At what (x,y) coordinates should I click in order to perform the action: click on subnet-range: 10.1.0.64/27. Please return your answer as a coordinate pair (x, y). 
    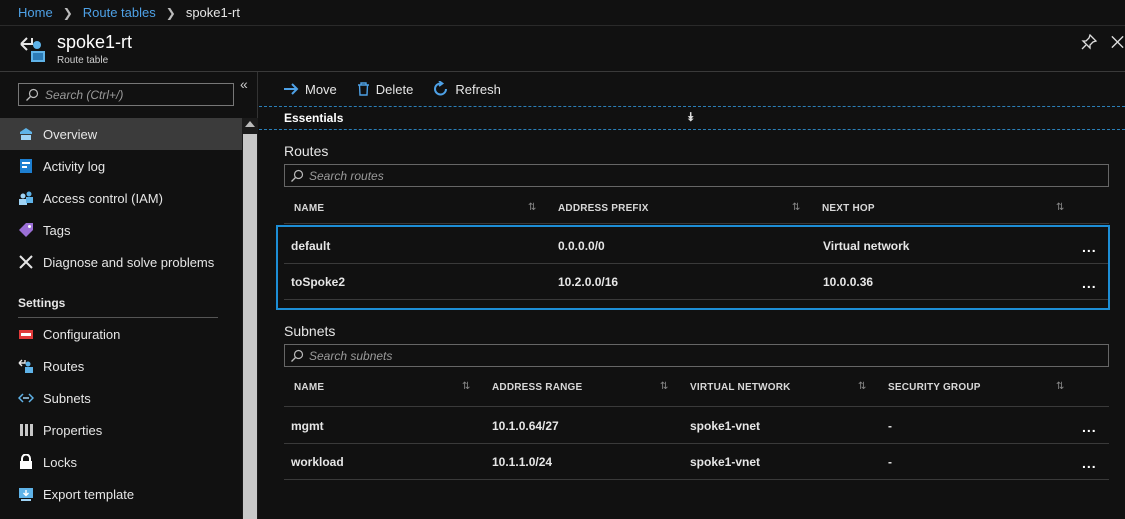
    Looking at the image, I should click on (525, 426).